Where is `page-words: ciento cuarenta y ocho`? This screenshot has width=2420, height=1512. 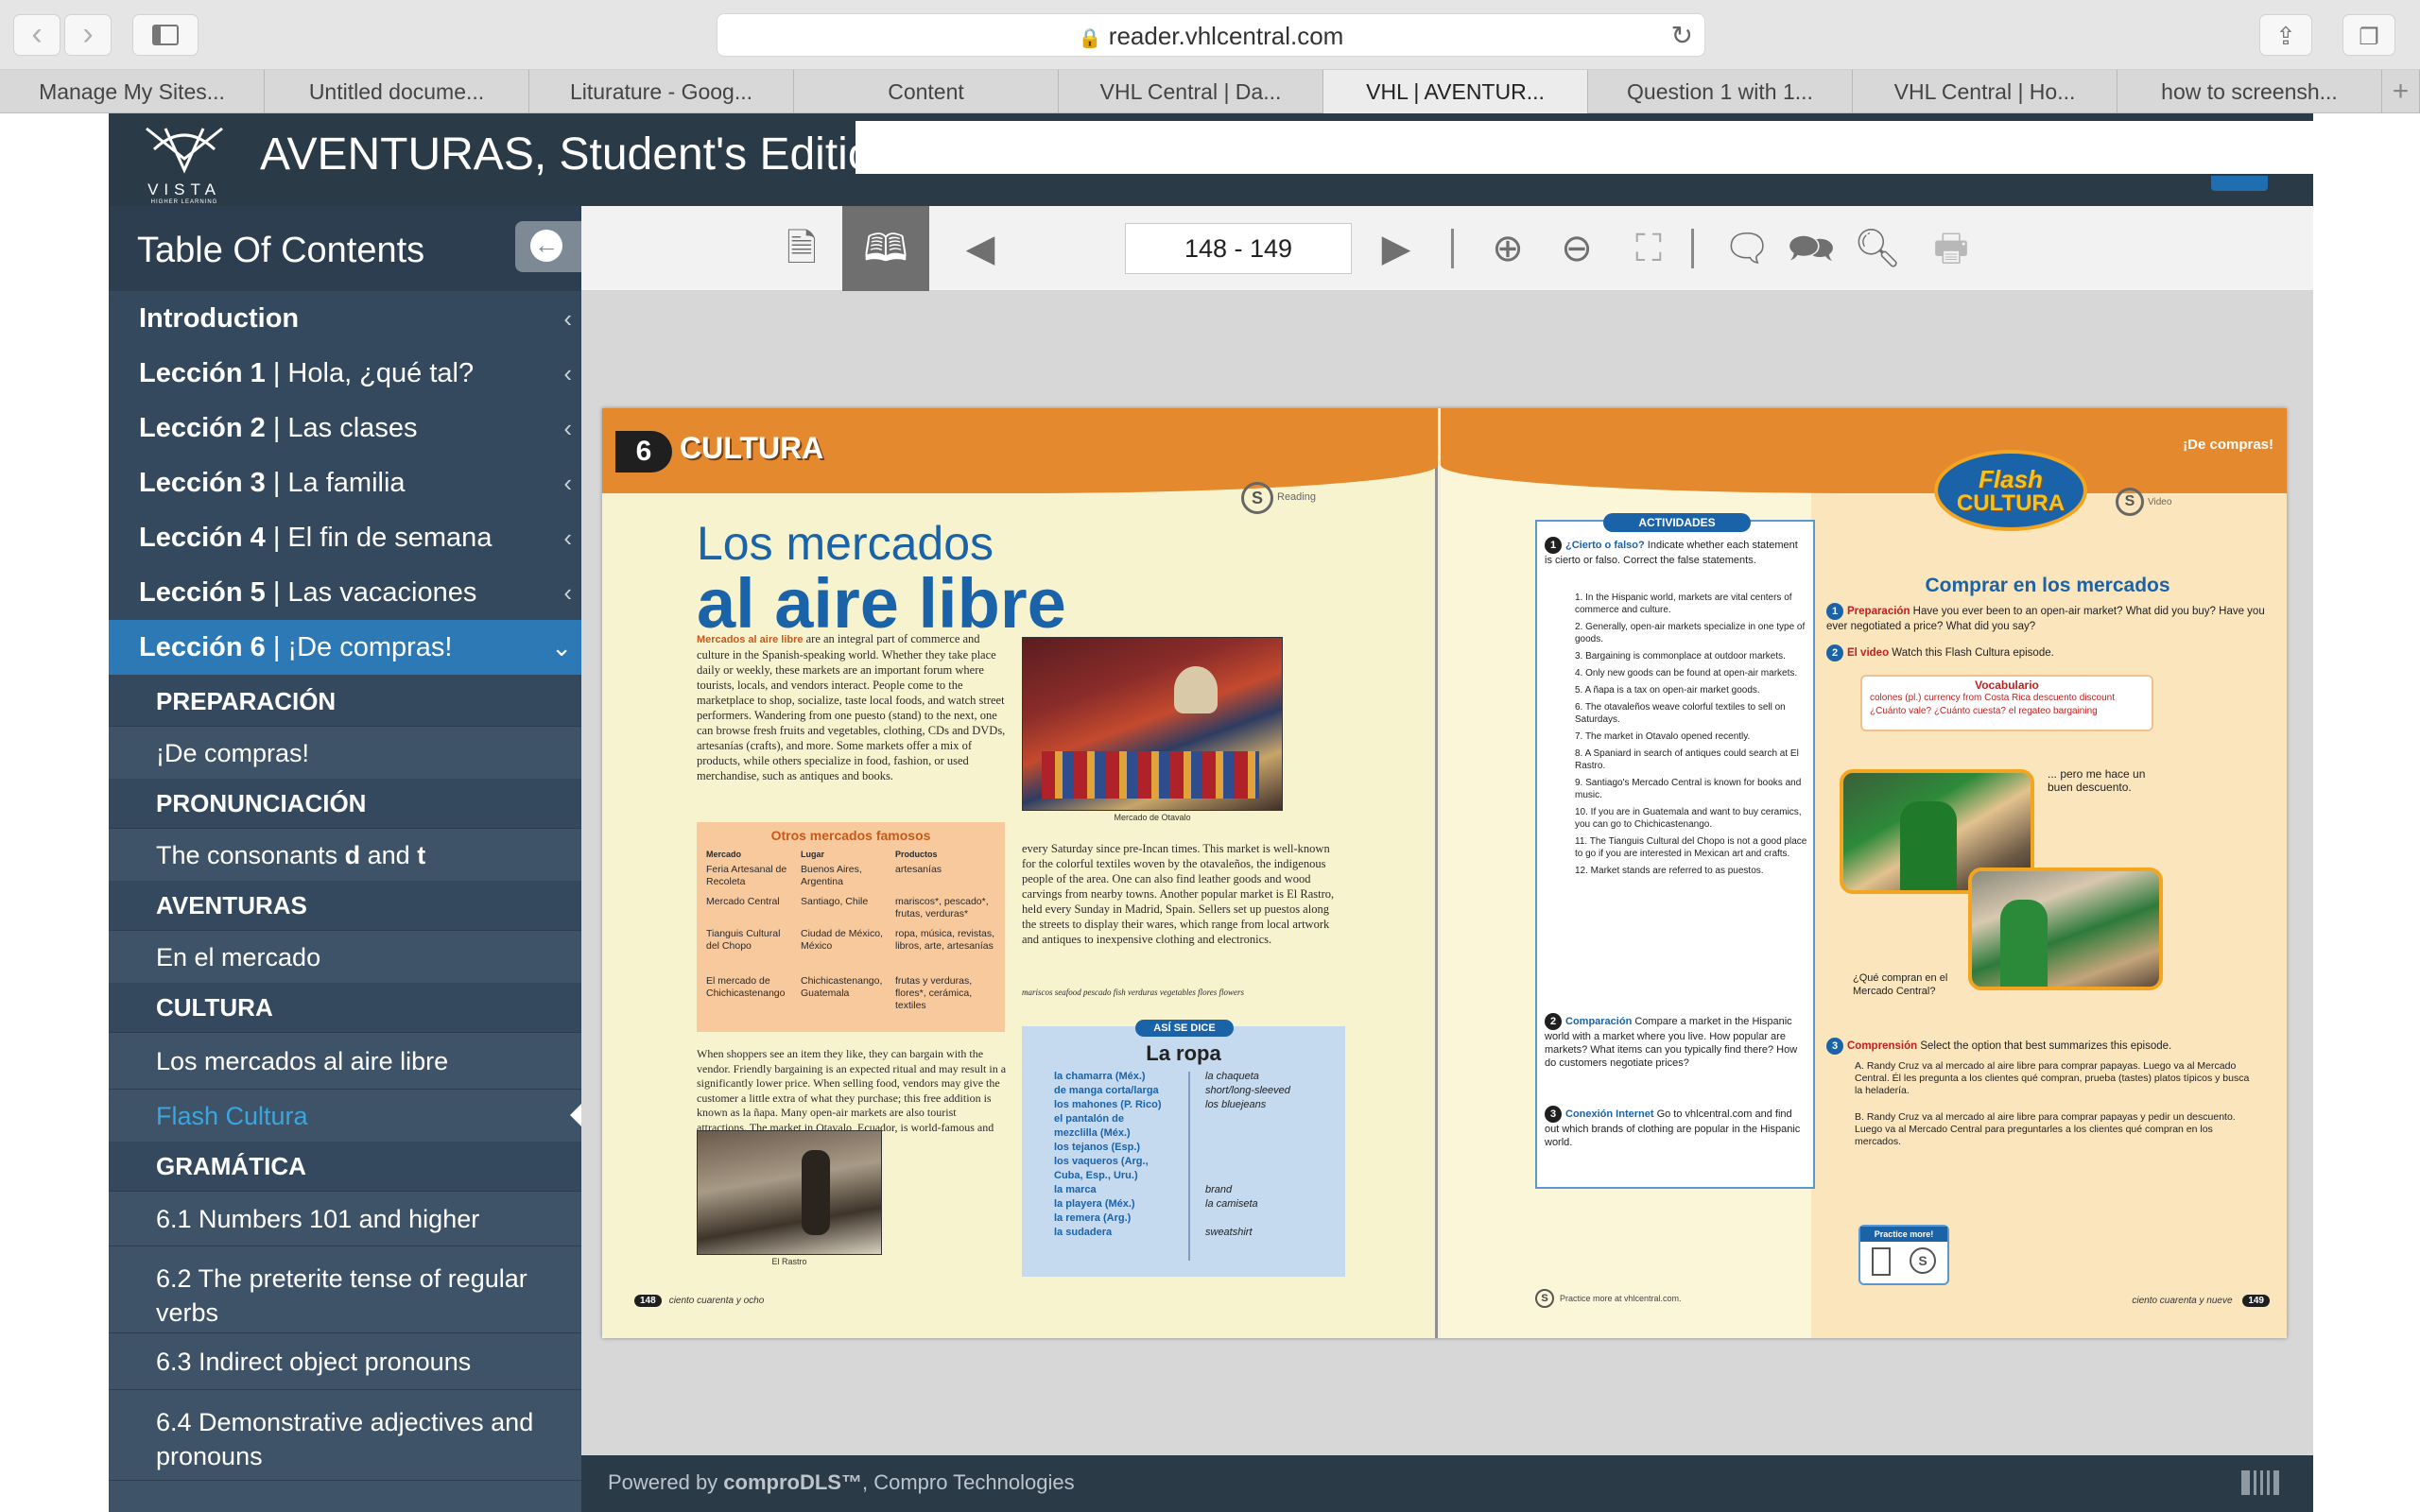
page-words: ciento cuarenta y ocho is located at coordinates (717, 1301).